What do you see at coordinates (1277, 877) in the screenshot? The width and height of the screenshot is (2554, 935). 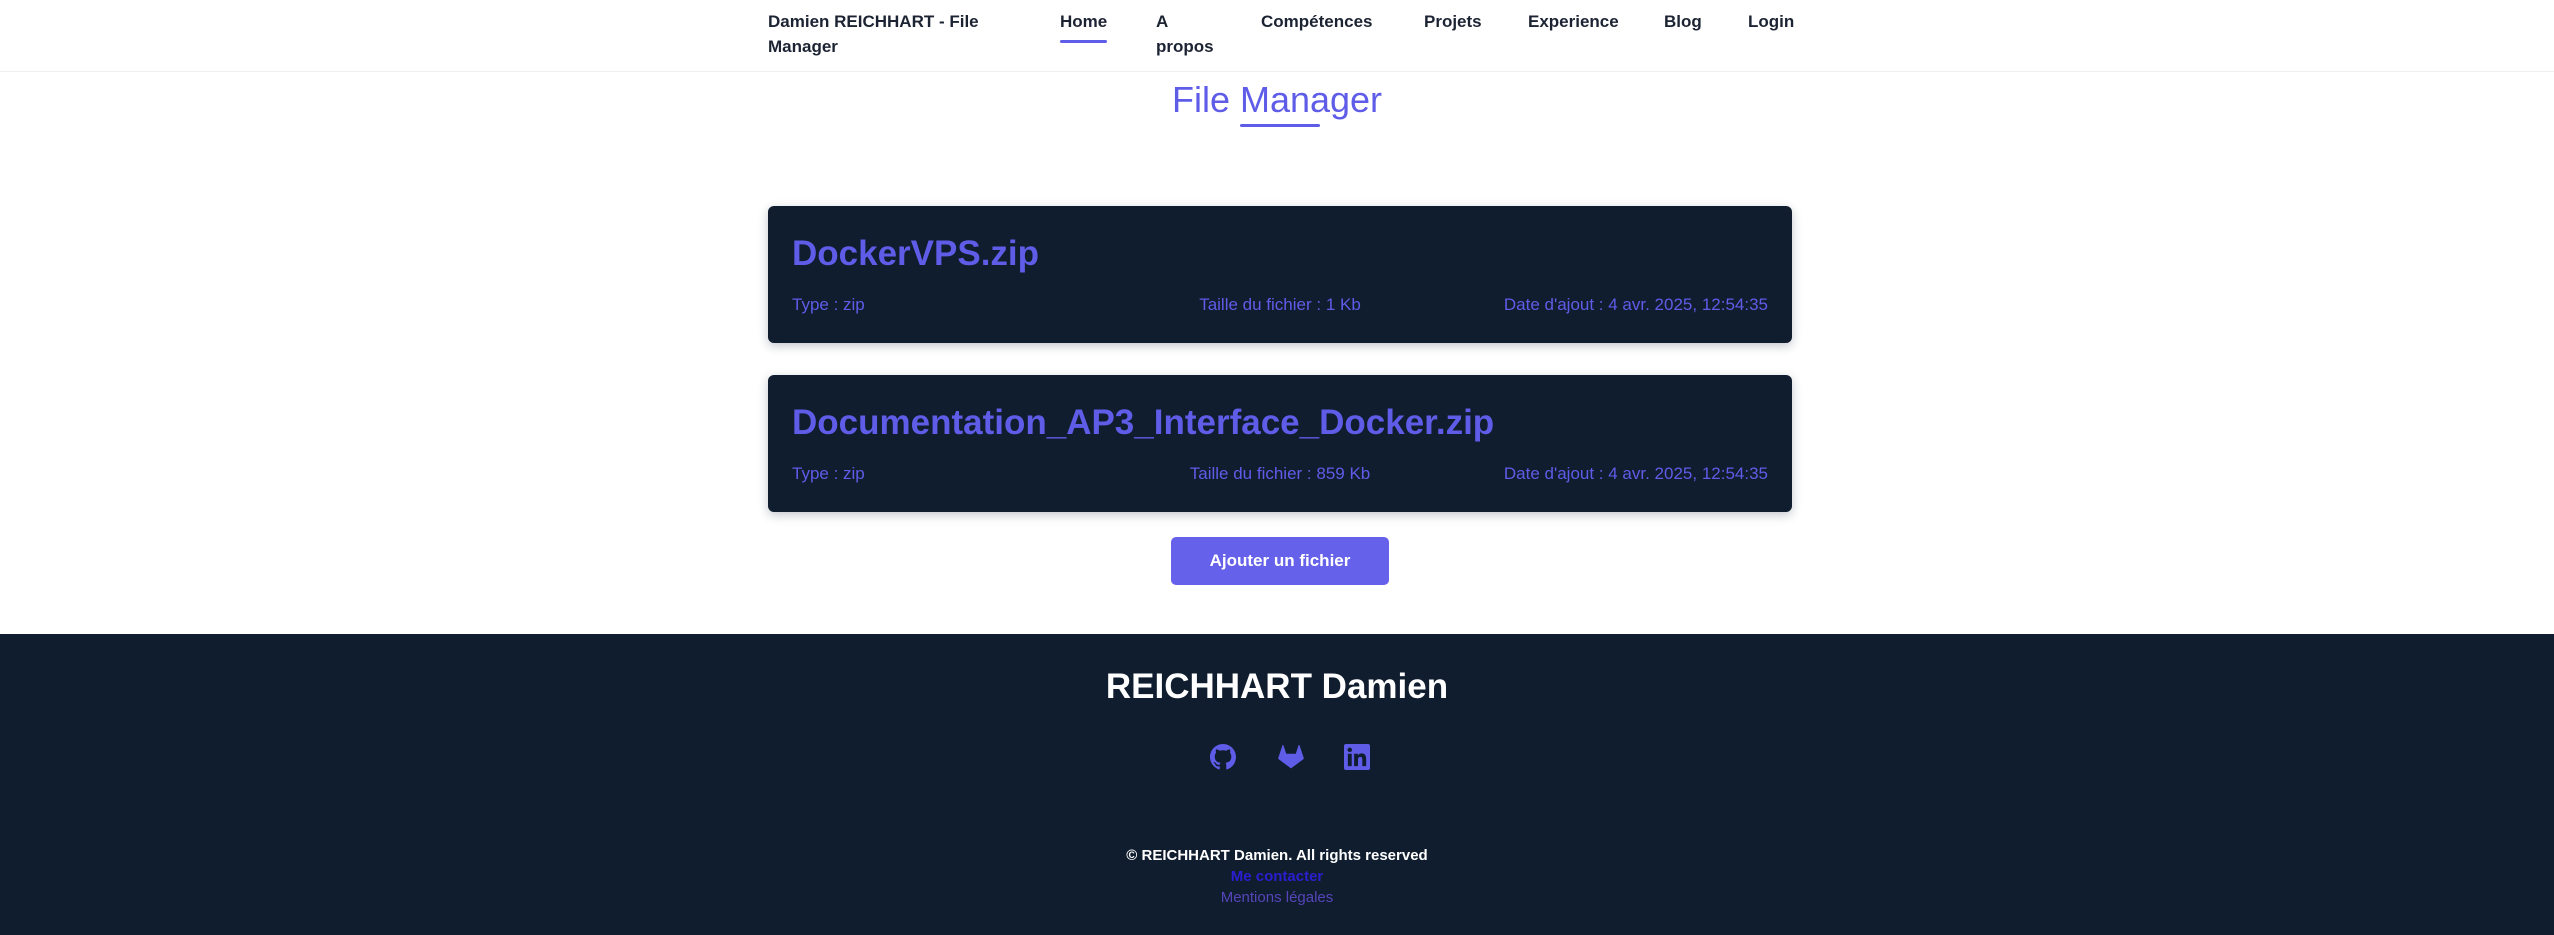 I see `footer-link-contact: Me contacter` at bounding box center [1277, 877].